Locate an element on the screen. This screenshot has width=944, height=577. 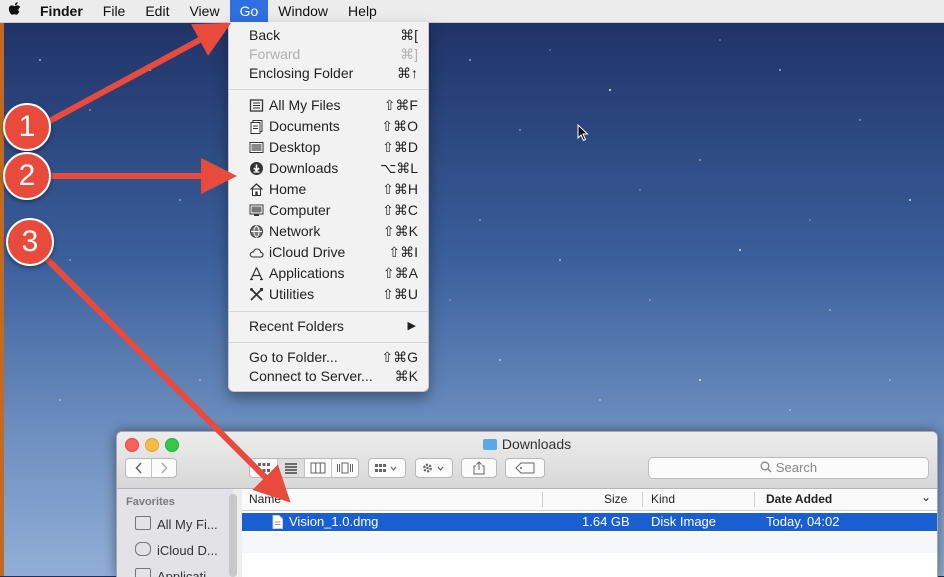
menu-item-back: Back ⌘[ is located at coordinates (328, 35).